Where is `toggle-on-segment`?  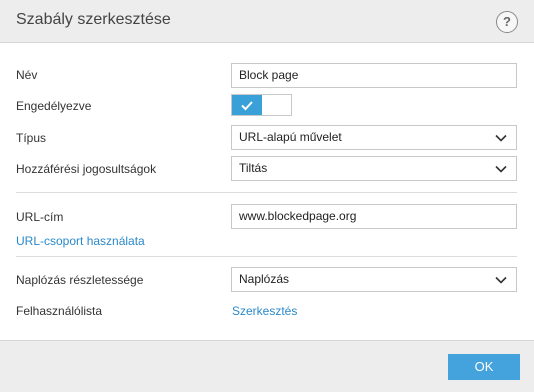 toggle-on-segment is located at coordinates (247, 105).